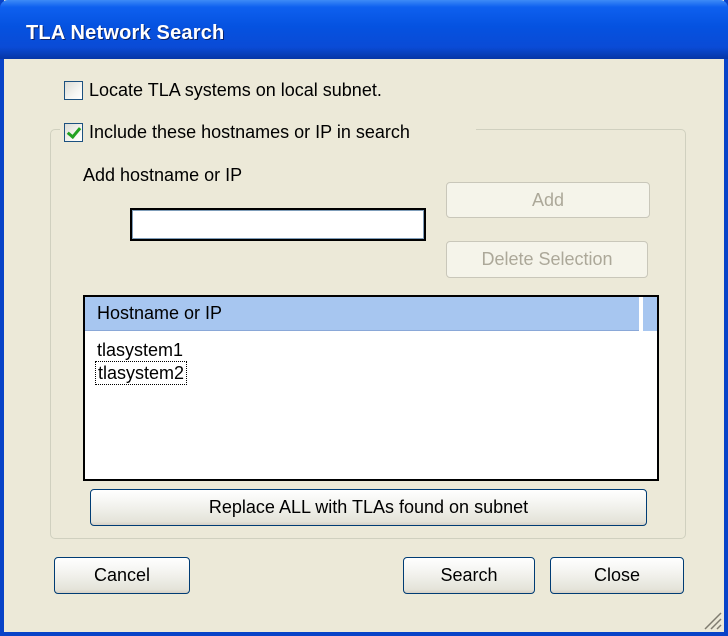 This screenshot has width=728, height=636. I want to click on cancel-button: Cancel, so click(122, 575).